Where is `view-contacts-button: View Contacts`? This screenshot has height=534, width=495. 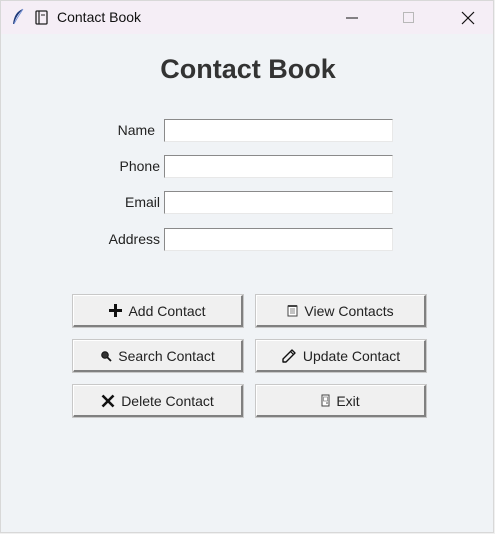 view-contacts-button: View Contacts is located at coordinates (341, 311).